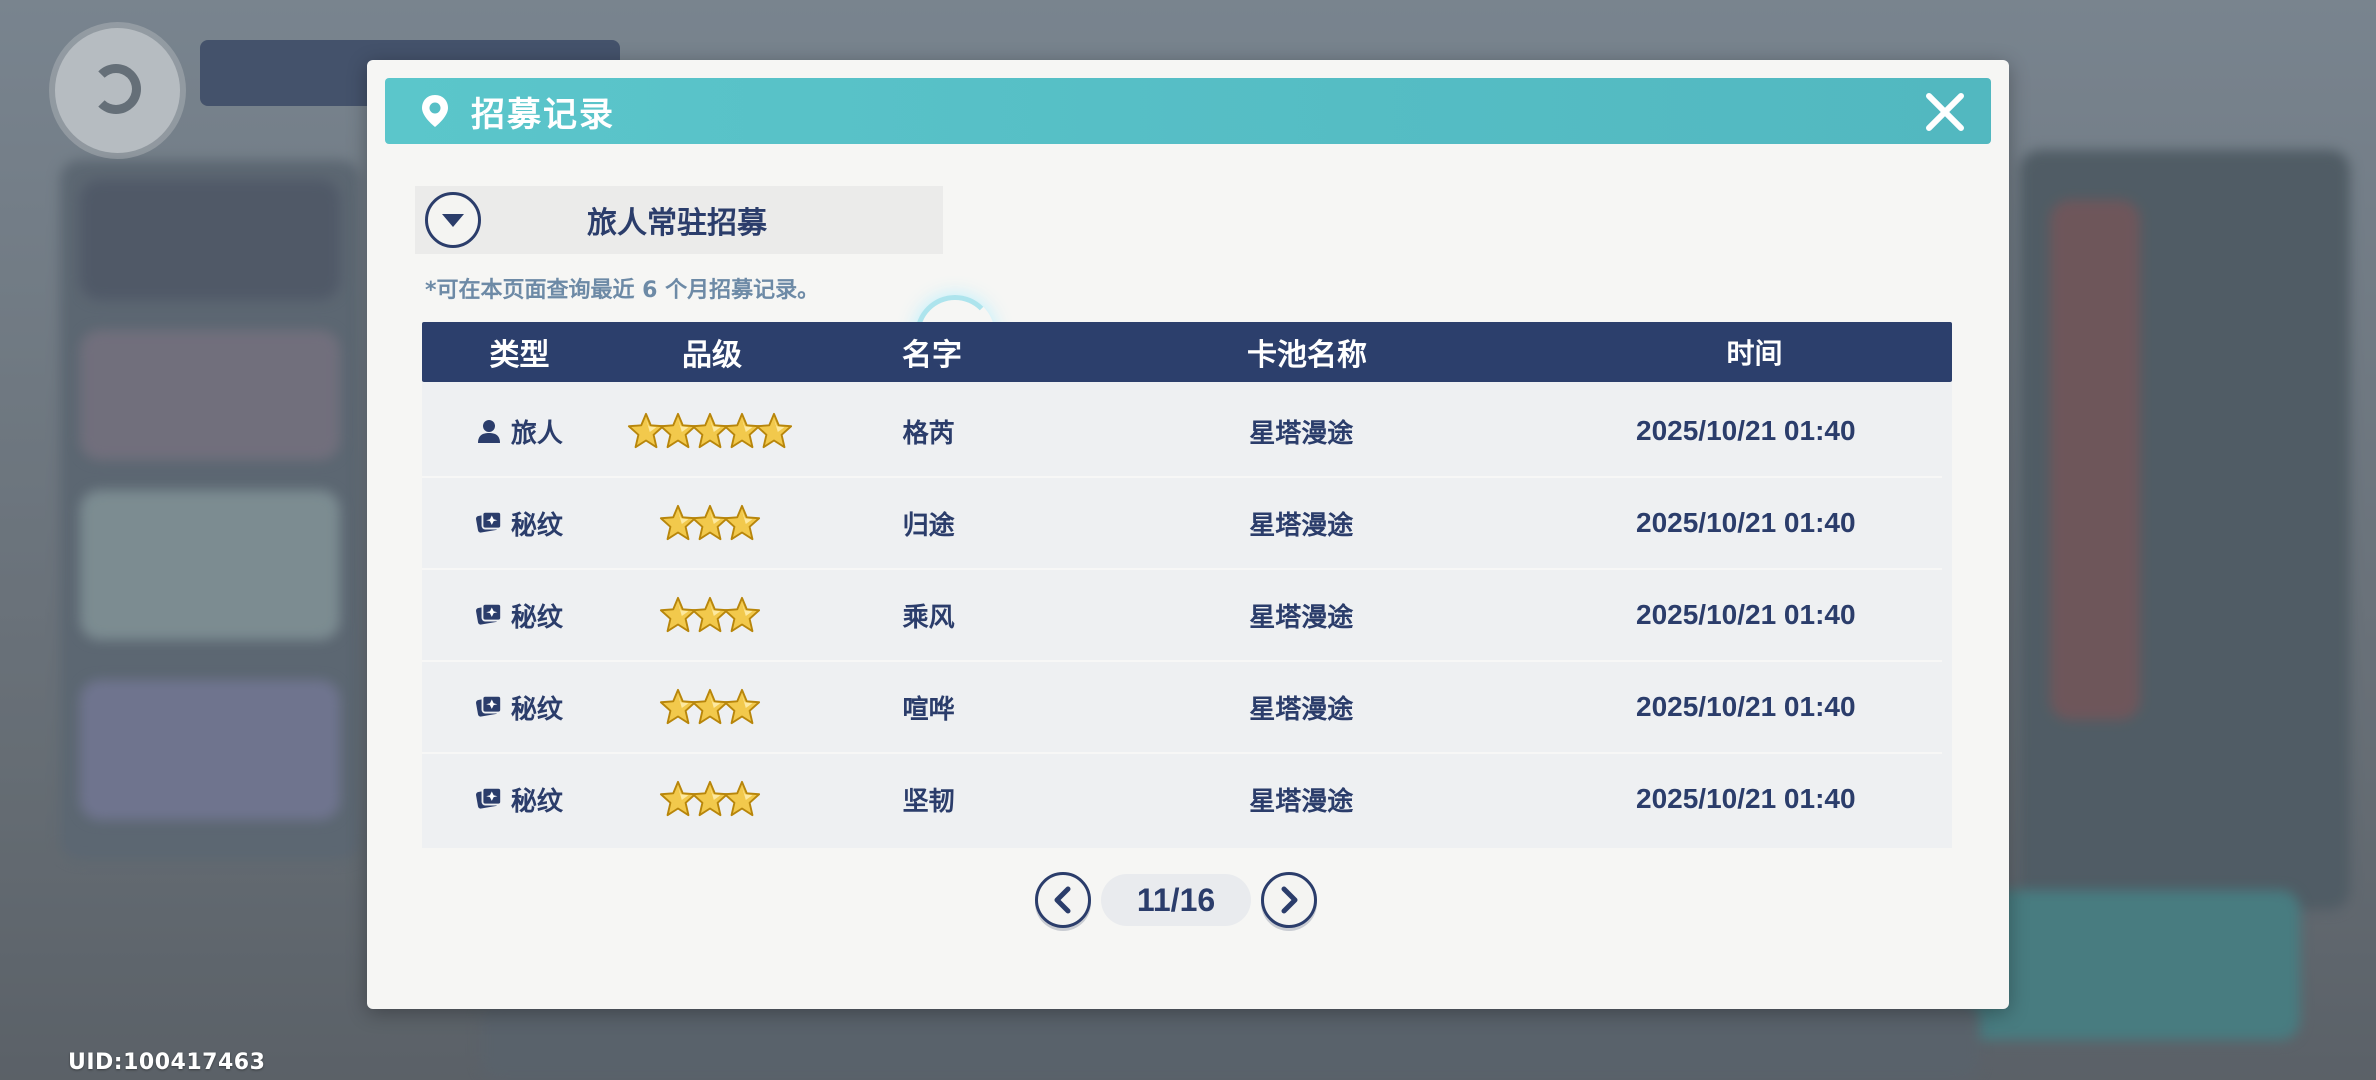 The width and height of the screenshot is (2376, 1080). Describe the element at coordinates (1182, 799) in the screenshot. I see `table-row: 秘纹 坚韧 星塔漫途 2025/10/21 01:40` at that location.